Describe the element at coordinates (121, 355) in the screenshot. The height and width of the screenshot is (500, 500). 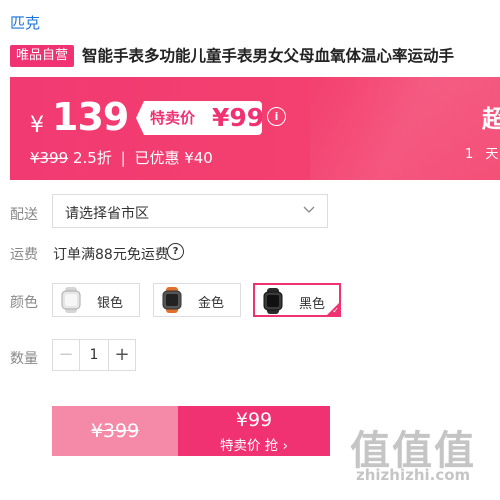
I see `quantity-plus-button: +` at that location.